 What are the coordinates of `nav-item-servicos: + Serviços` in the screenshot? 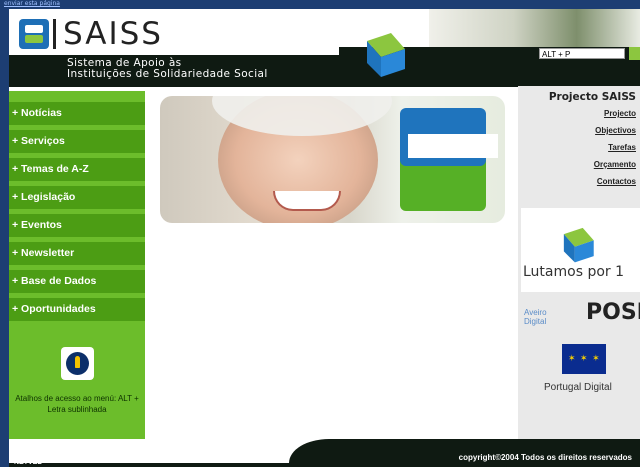 It's located at (77, 141).